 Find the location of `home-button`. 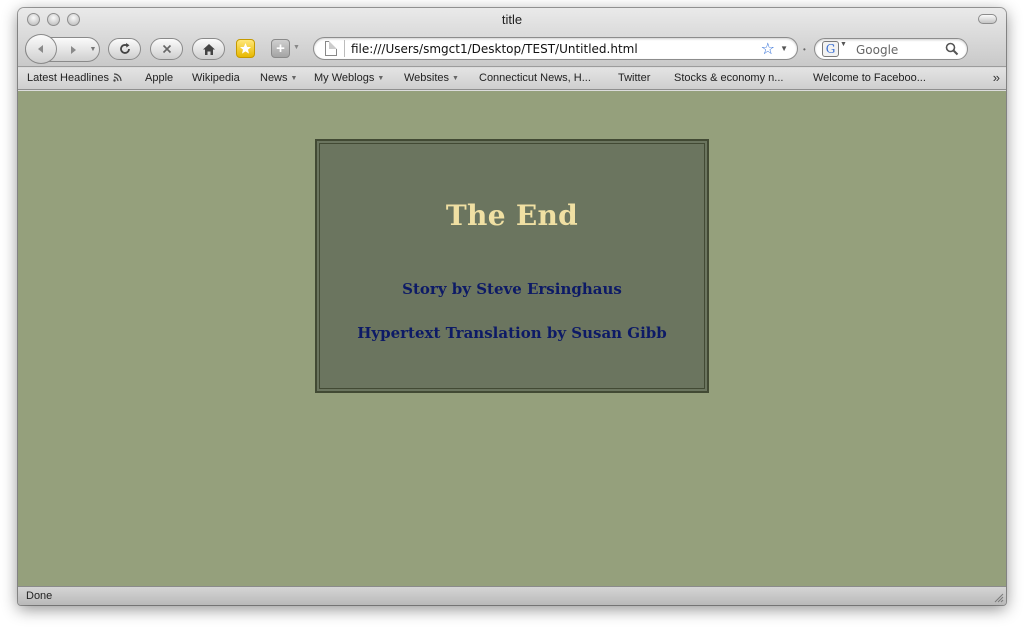

home-button is located at coordinates (208, 49).